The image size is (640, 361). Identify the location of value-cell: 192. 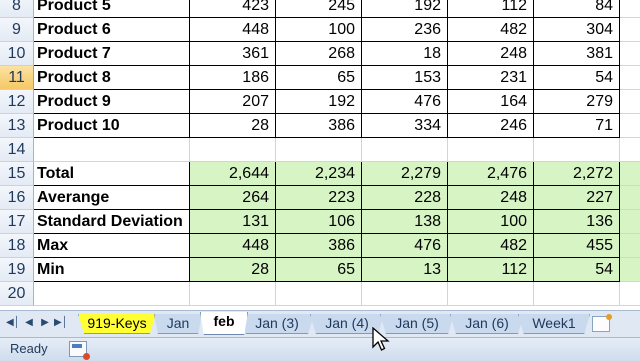
(405, 9).